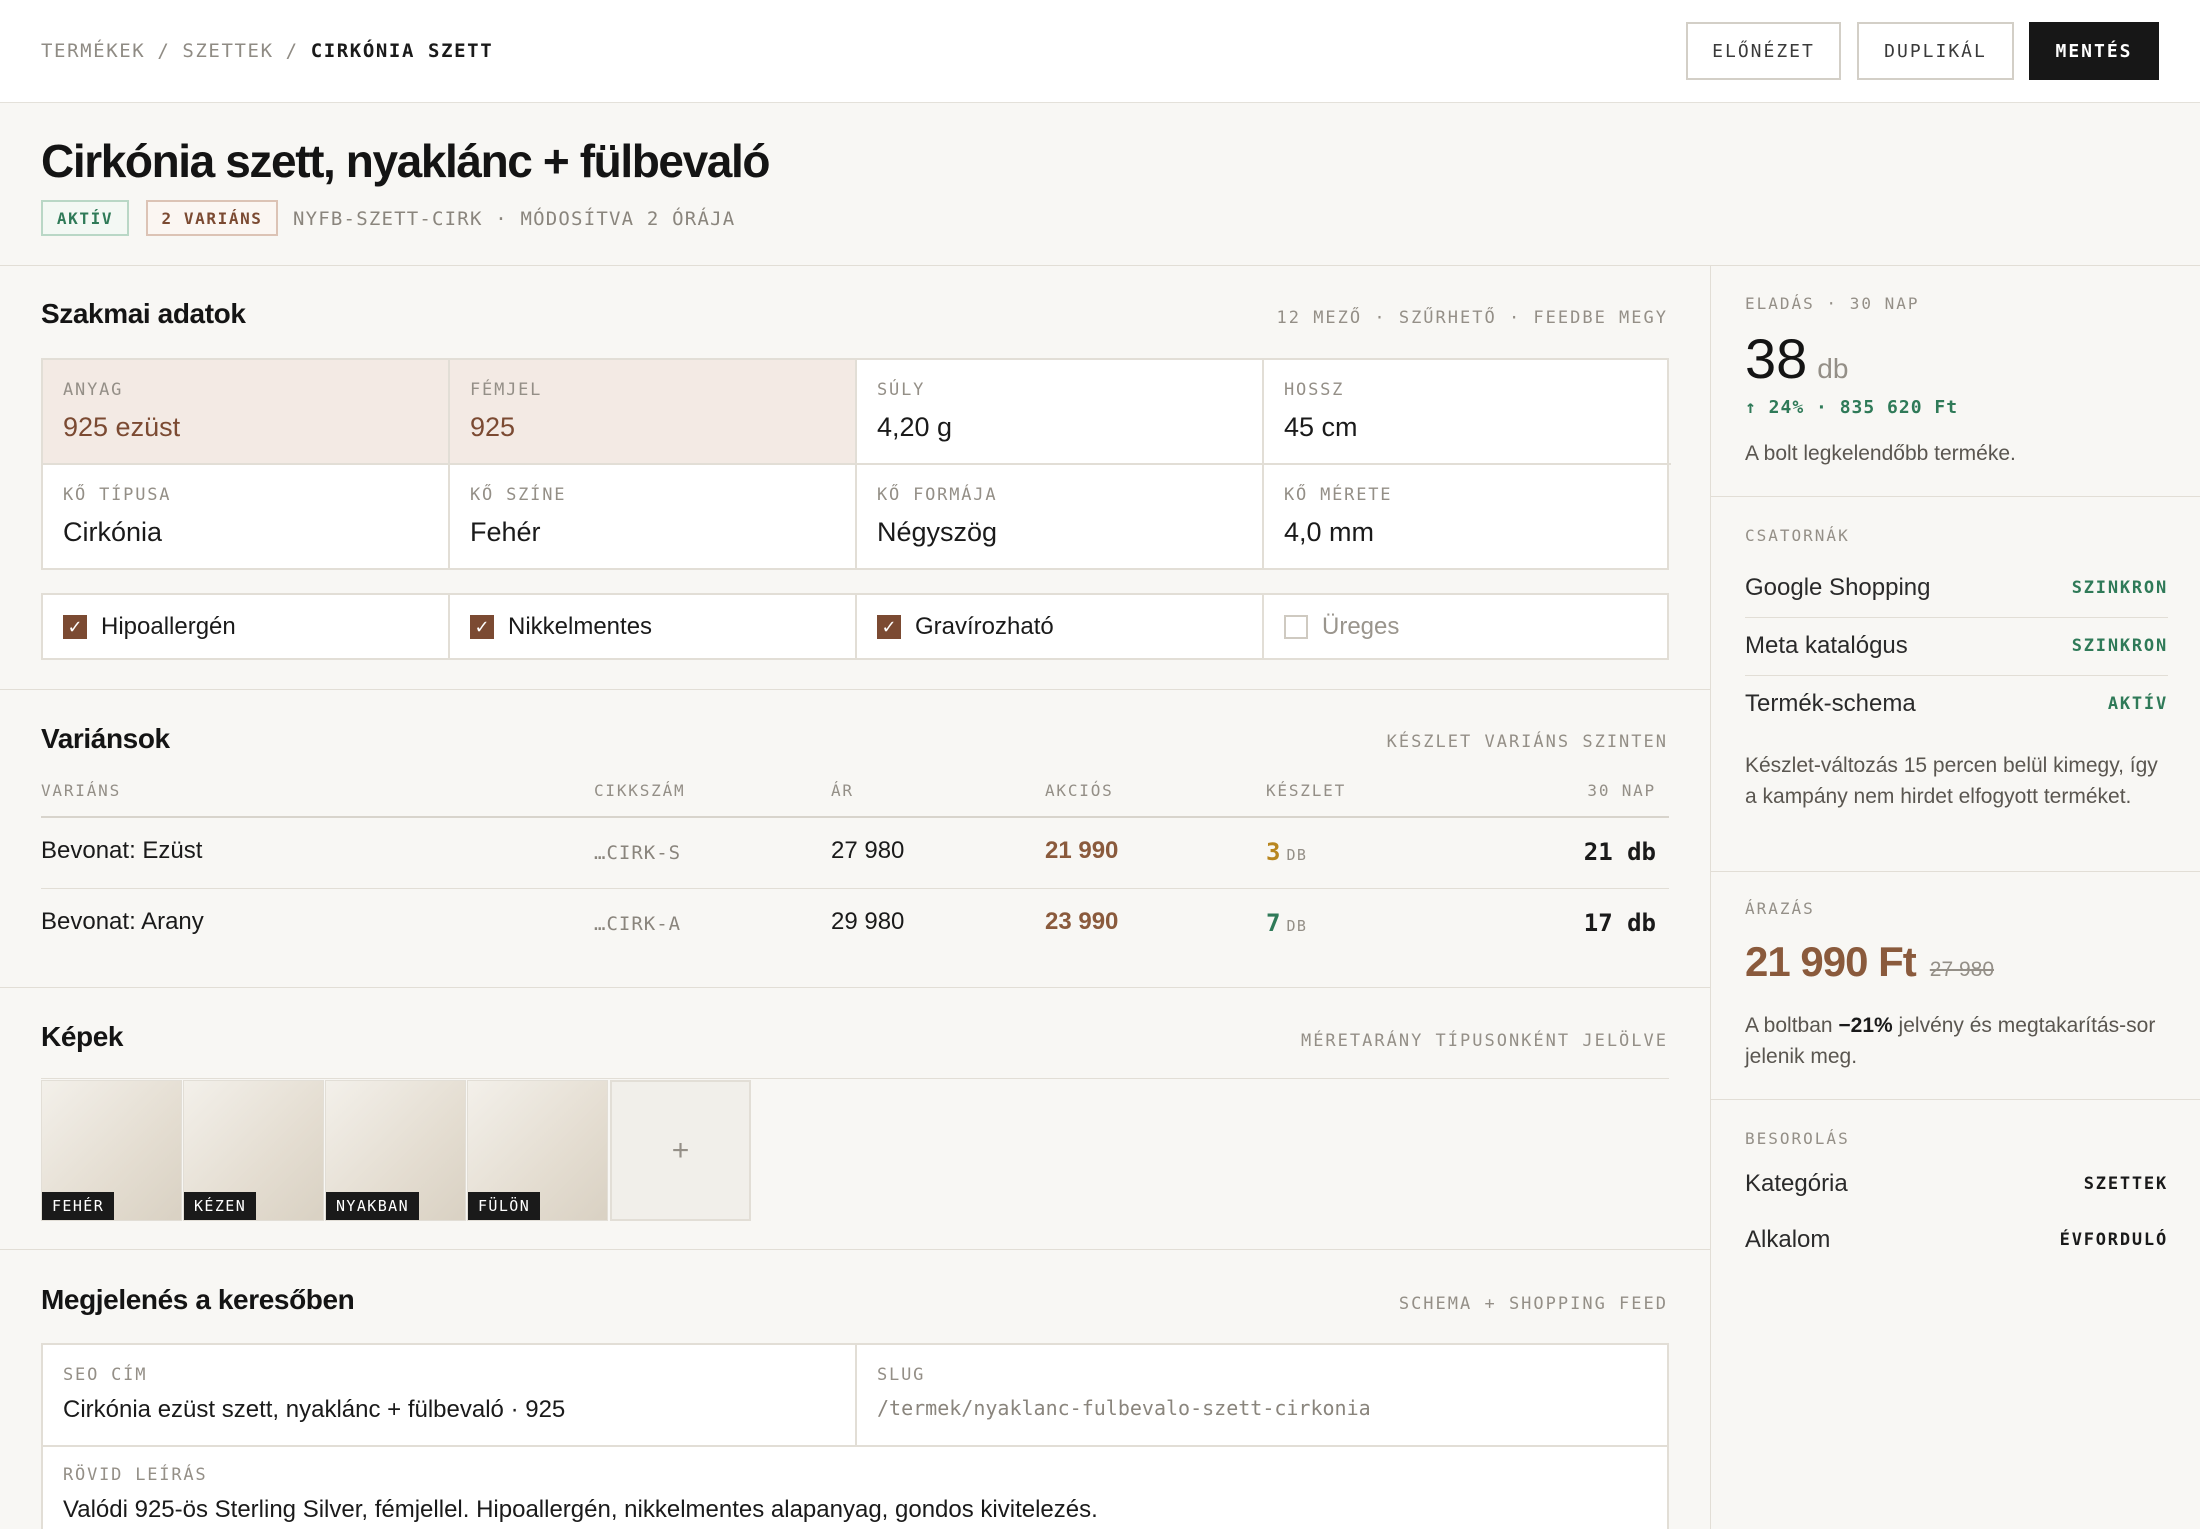  What do you see at coordinates (504, 1206) in the screenshot?
I see `image-tag: FÜLÖN` at bounding box center [504, 1206].